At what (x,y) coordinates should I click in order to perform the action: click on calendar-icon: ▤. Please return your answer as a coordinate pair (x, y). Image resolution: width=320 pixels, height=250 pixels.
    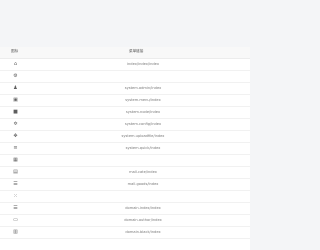
    Looking at the image, I should click on (15, 172).